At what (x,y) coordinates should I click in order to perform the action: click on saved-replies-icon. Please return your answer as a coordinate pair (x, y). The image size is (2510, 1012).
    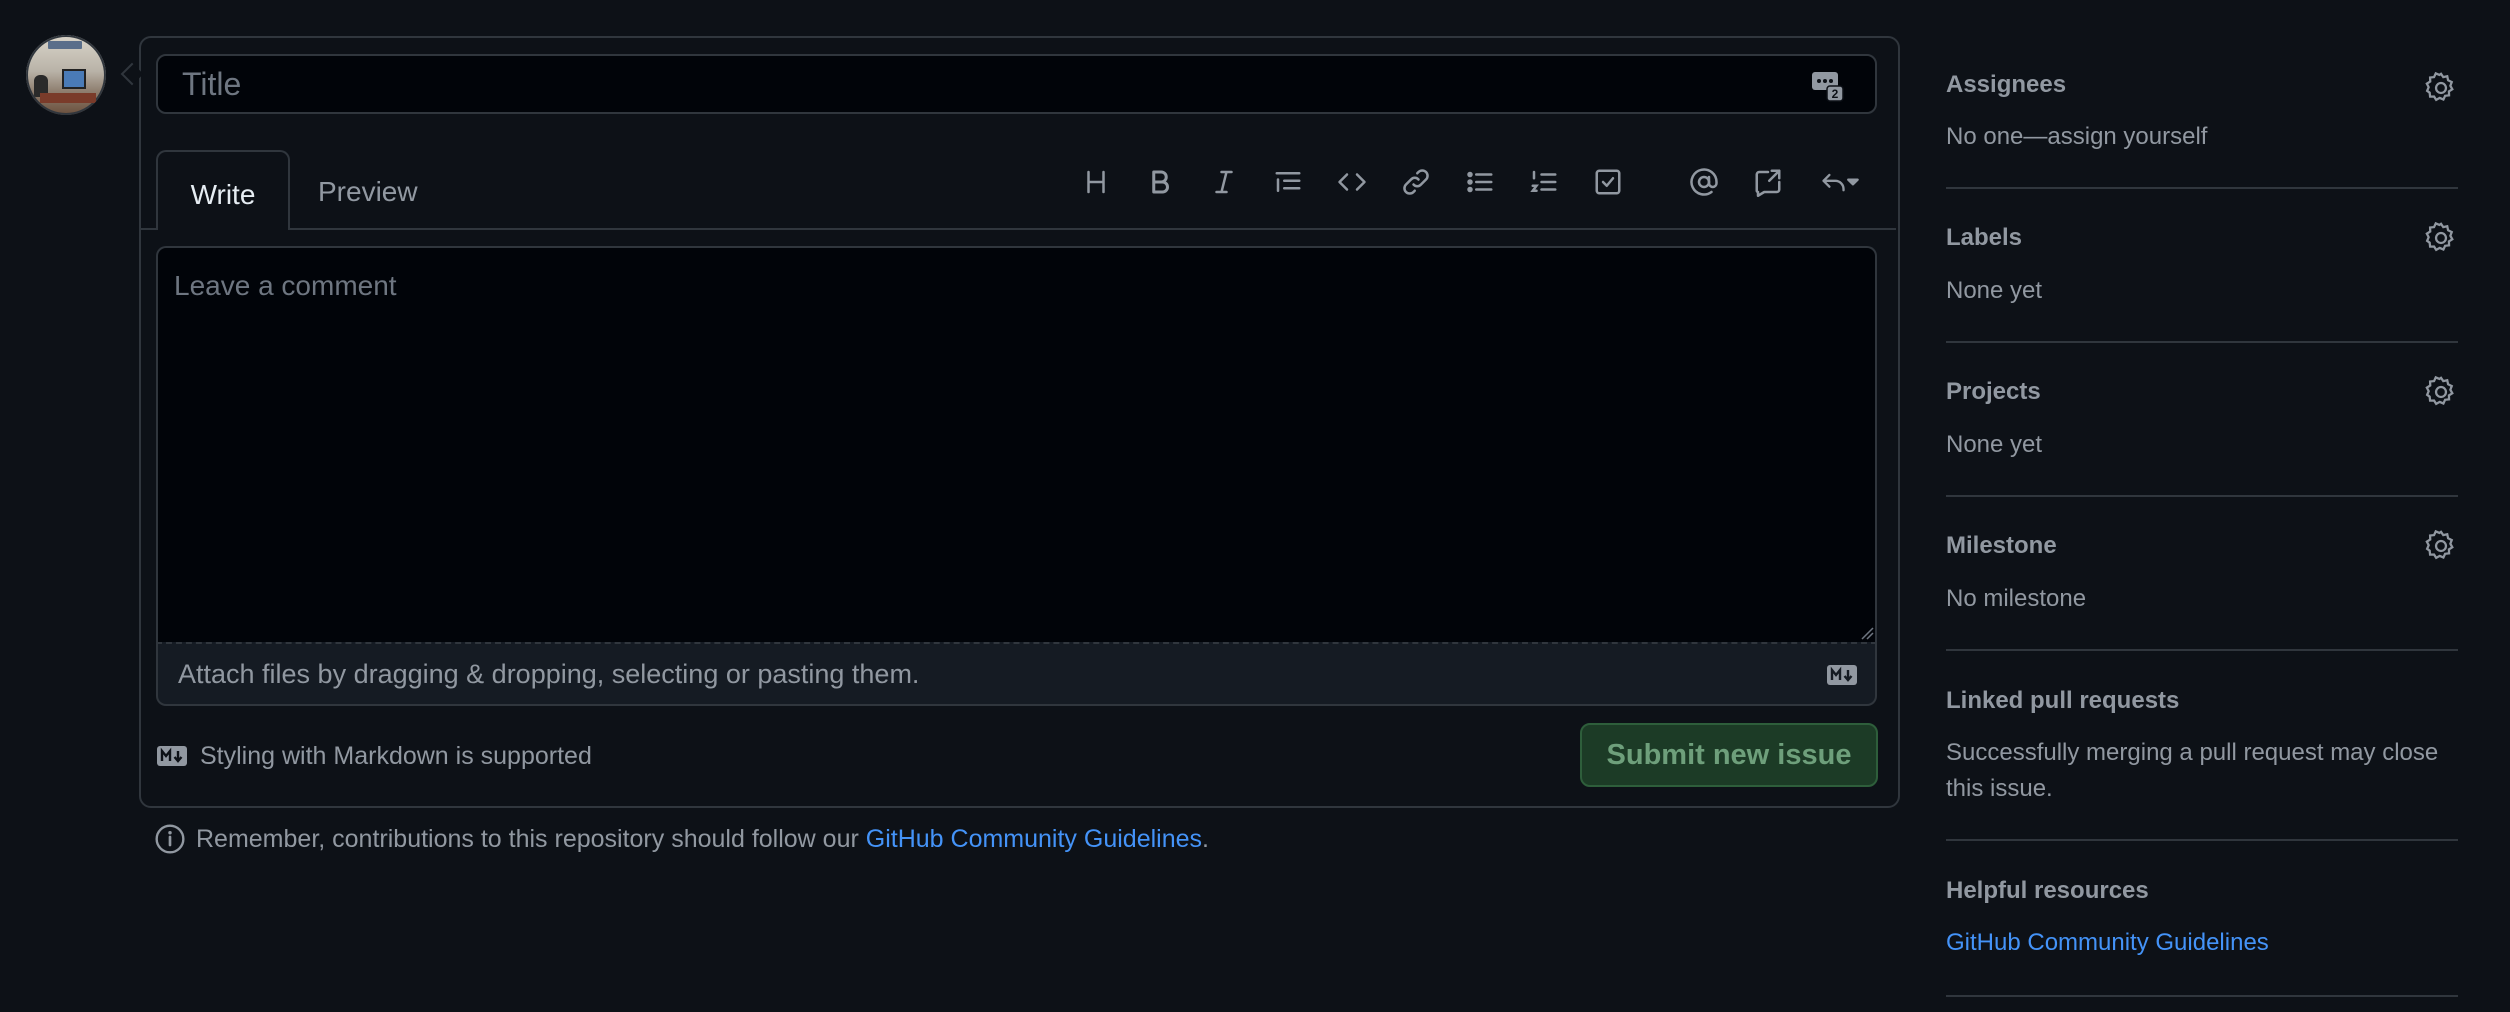
    Looking at the image, I should click on (1840, 182).